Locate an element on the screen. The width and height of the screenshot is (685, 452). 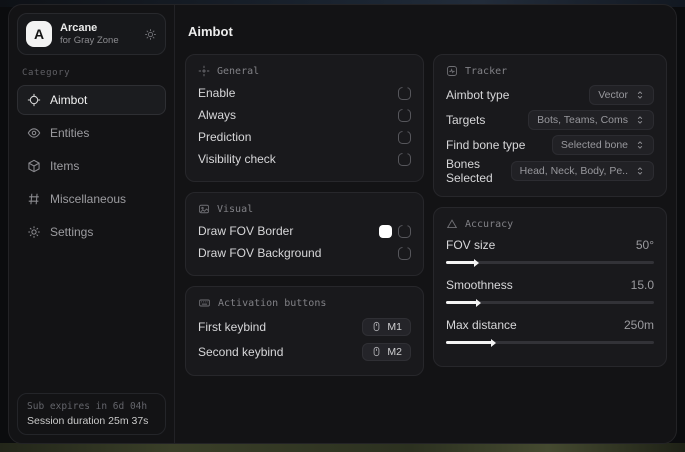
setting-row: Bones Selected Head, Neck, Body, Pe.. is located at coordinates (550, 171).